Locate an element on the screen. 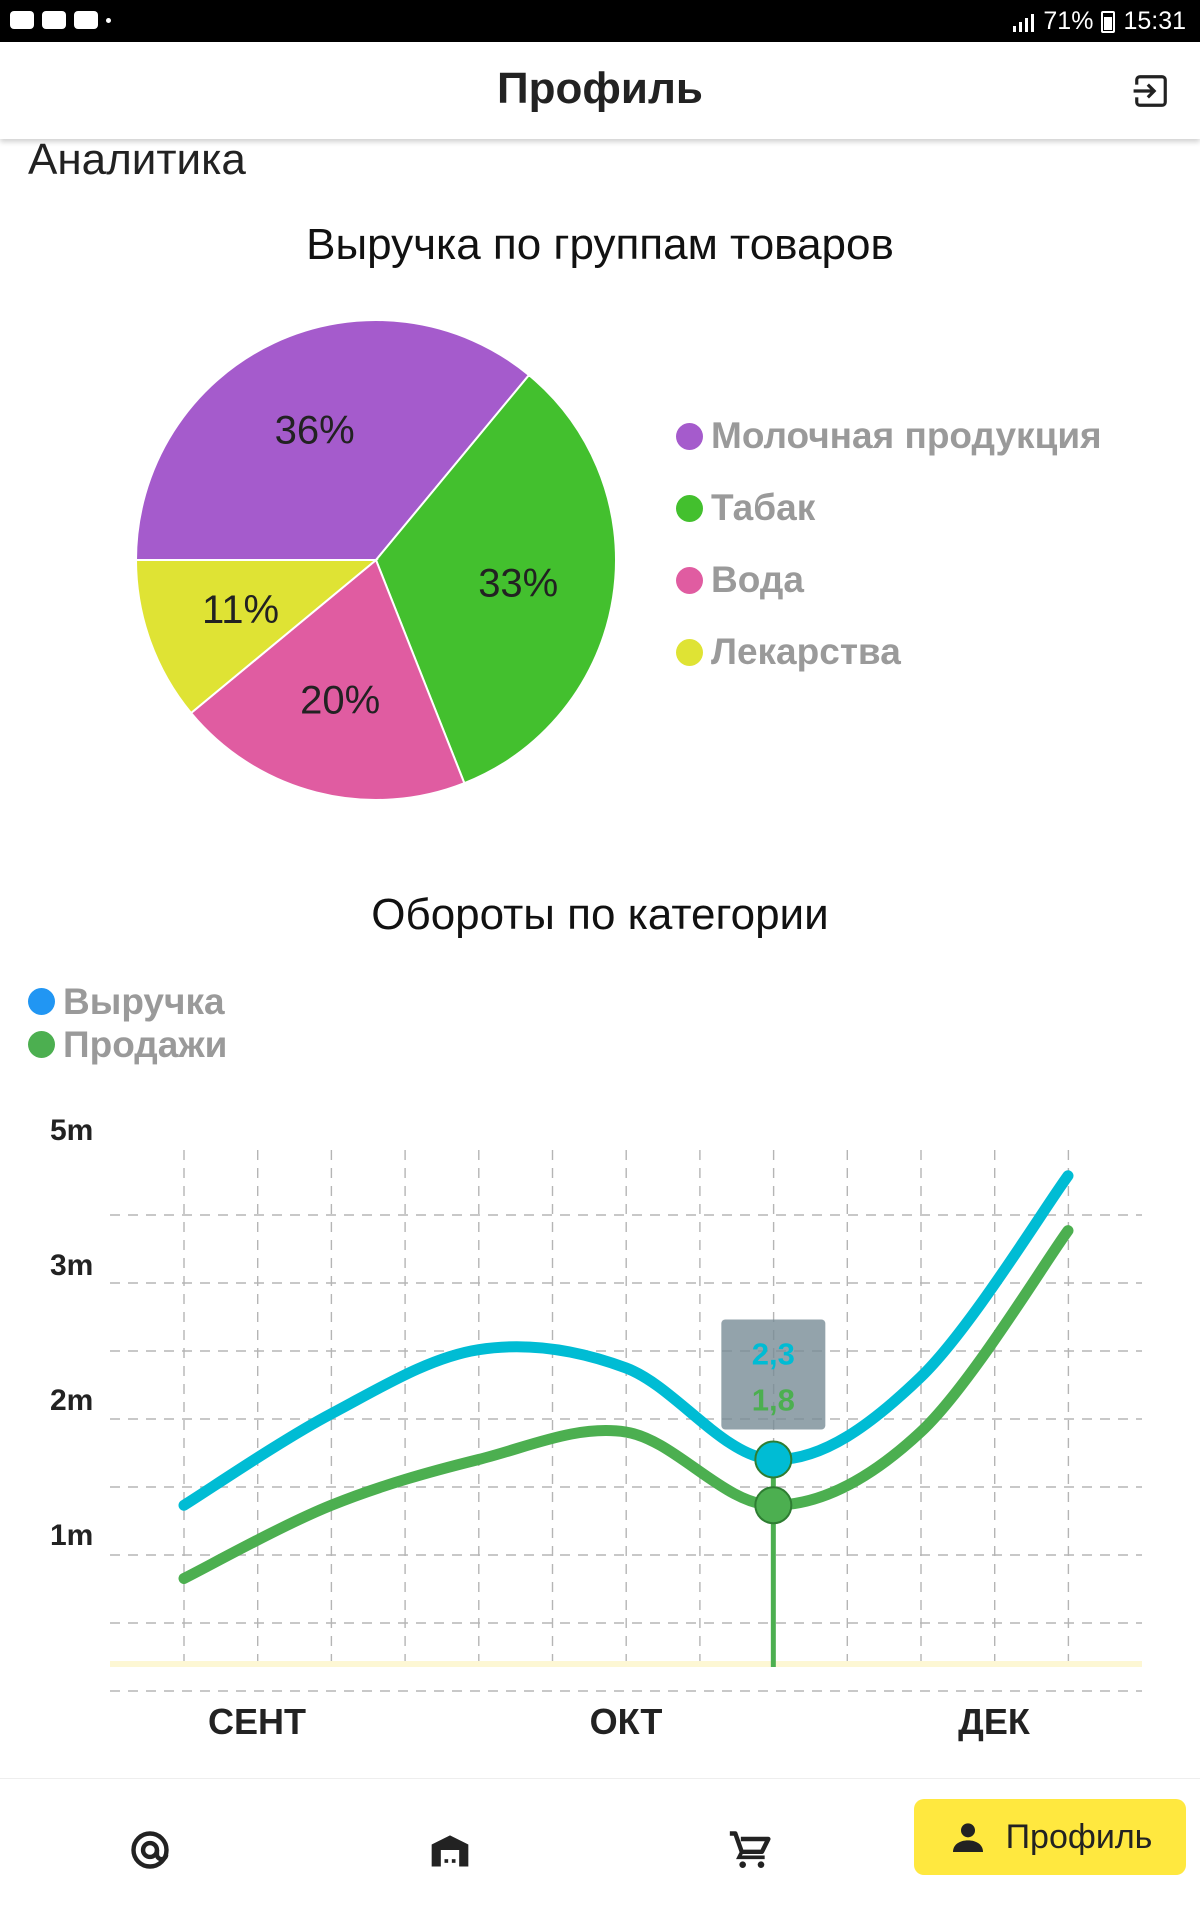 This screenshot has width=1200, height=1921. y-tick-label: 5m is located at coordinates (71, 1130).